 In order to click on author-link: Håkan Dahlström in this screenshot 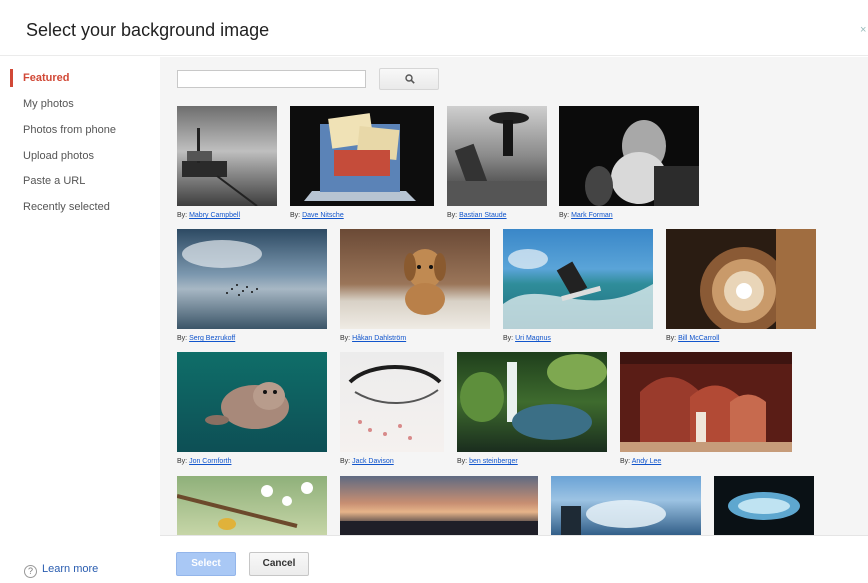, I will do `click(379, 338)`.